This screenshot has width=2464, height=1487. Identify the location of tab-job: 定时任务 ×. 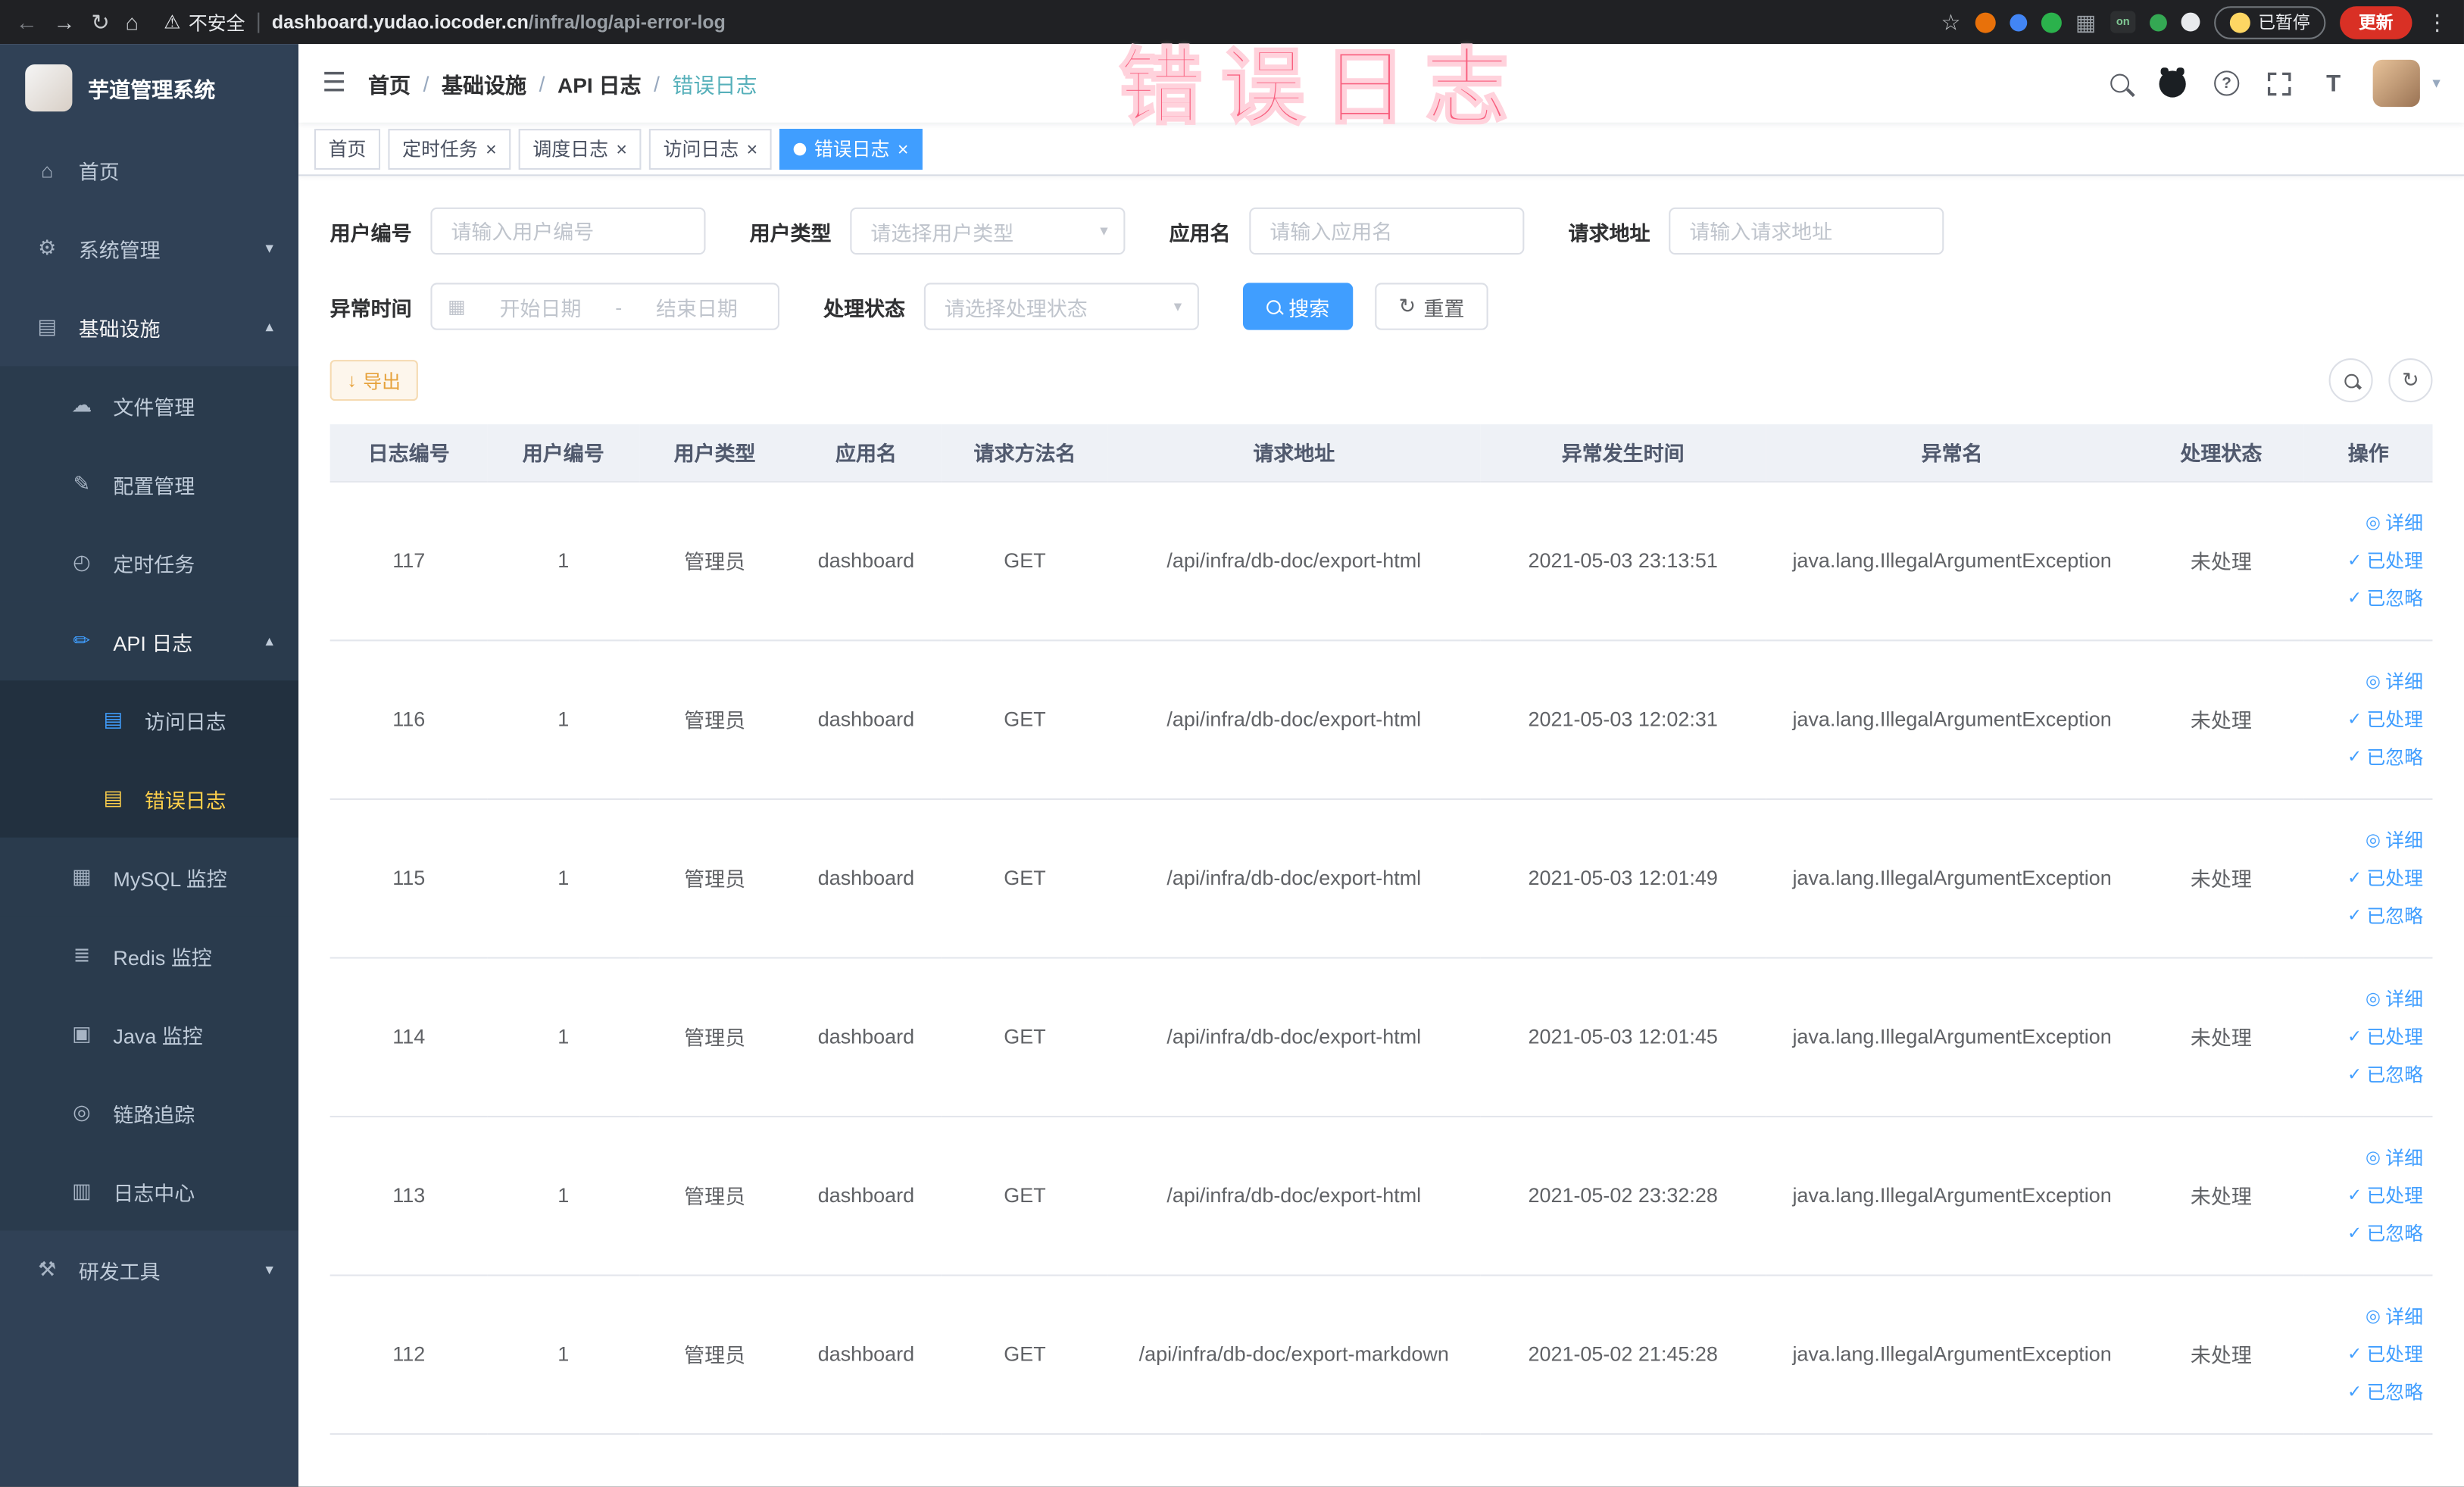
(449, 149).